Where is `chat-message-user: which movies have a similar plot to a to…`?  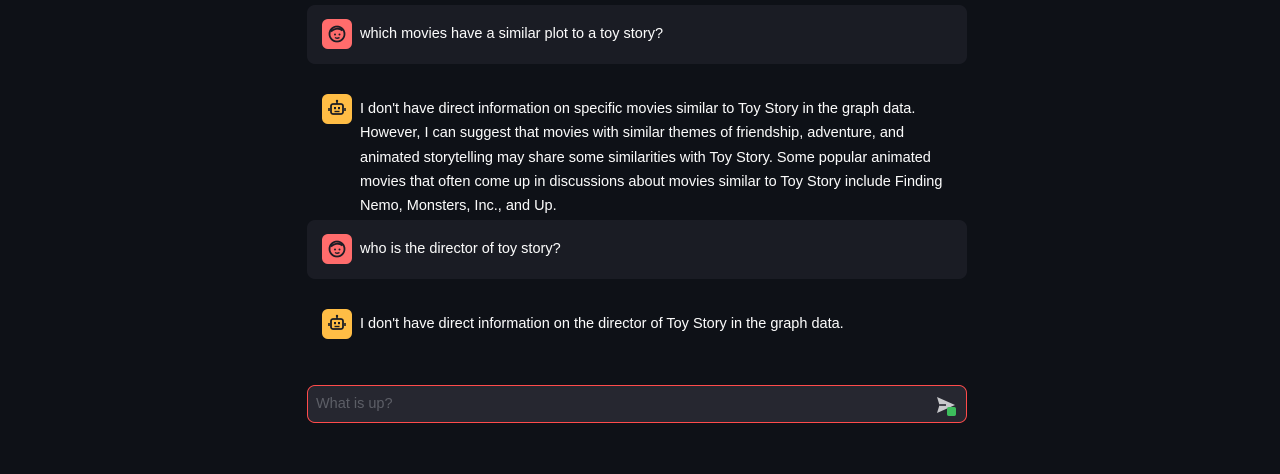
chat-message-user: which movies have a similar plot to a to… is located at coordinates (637, 34).